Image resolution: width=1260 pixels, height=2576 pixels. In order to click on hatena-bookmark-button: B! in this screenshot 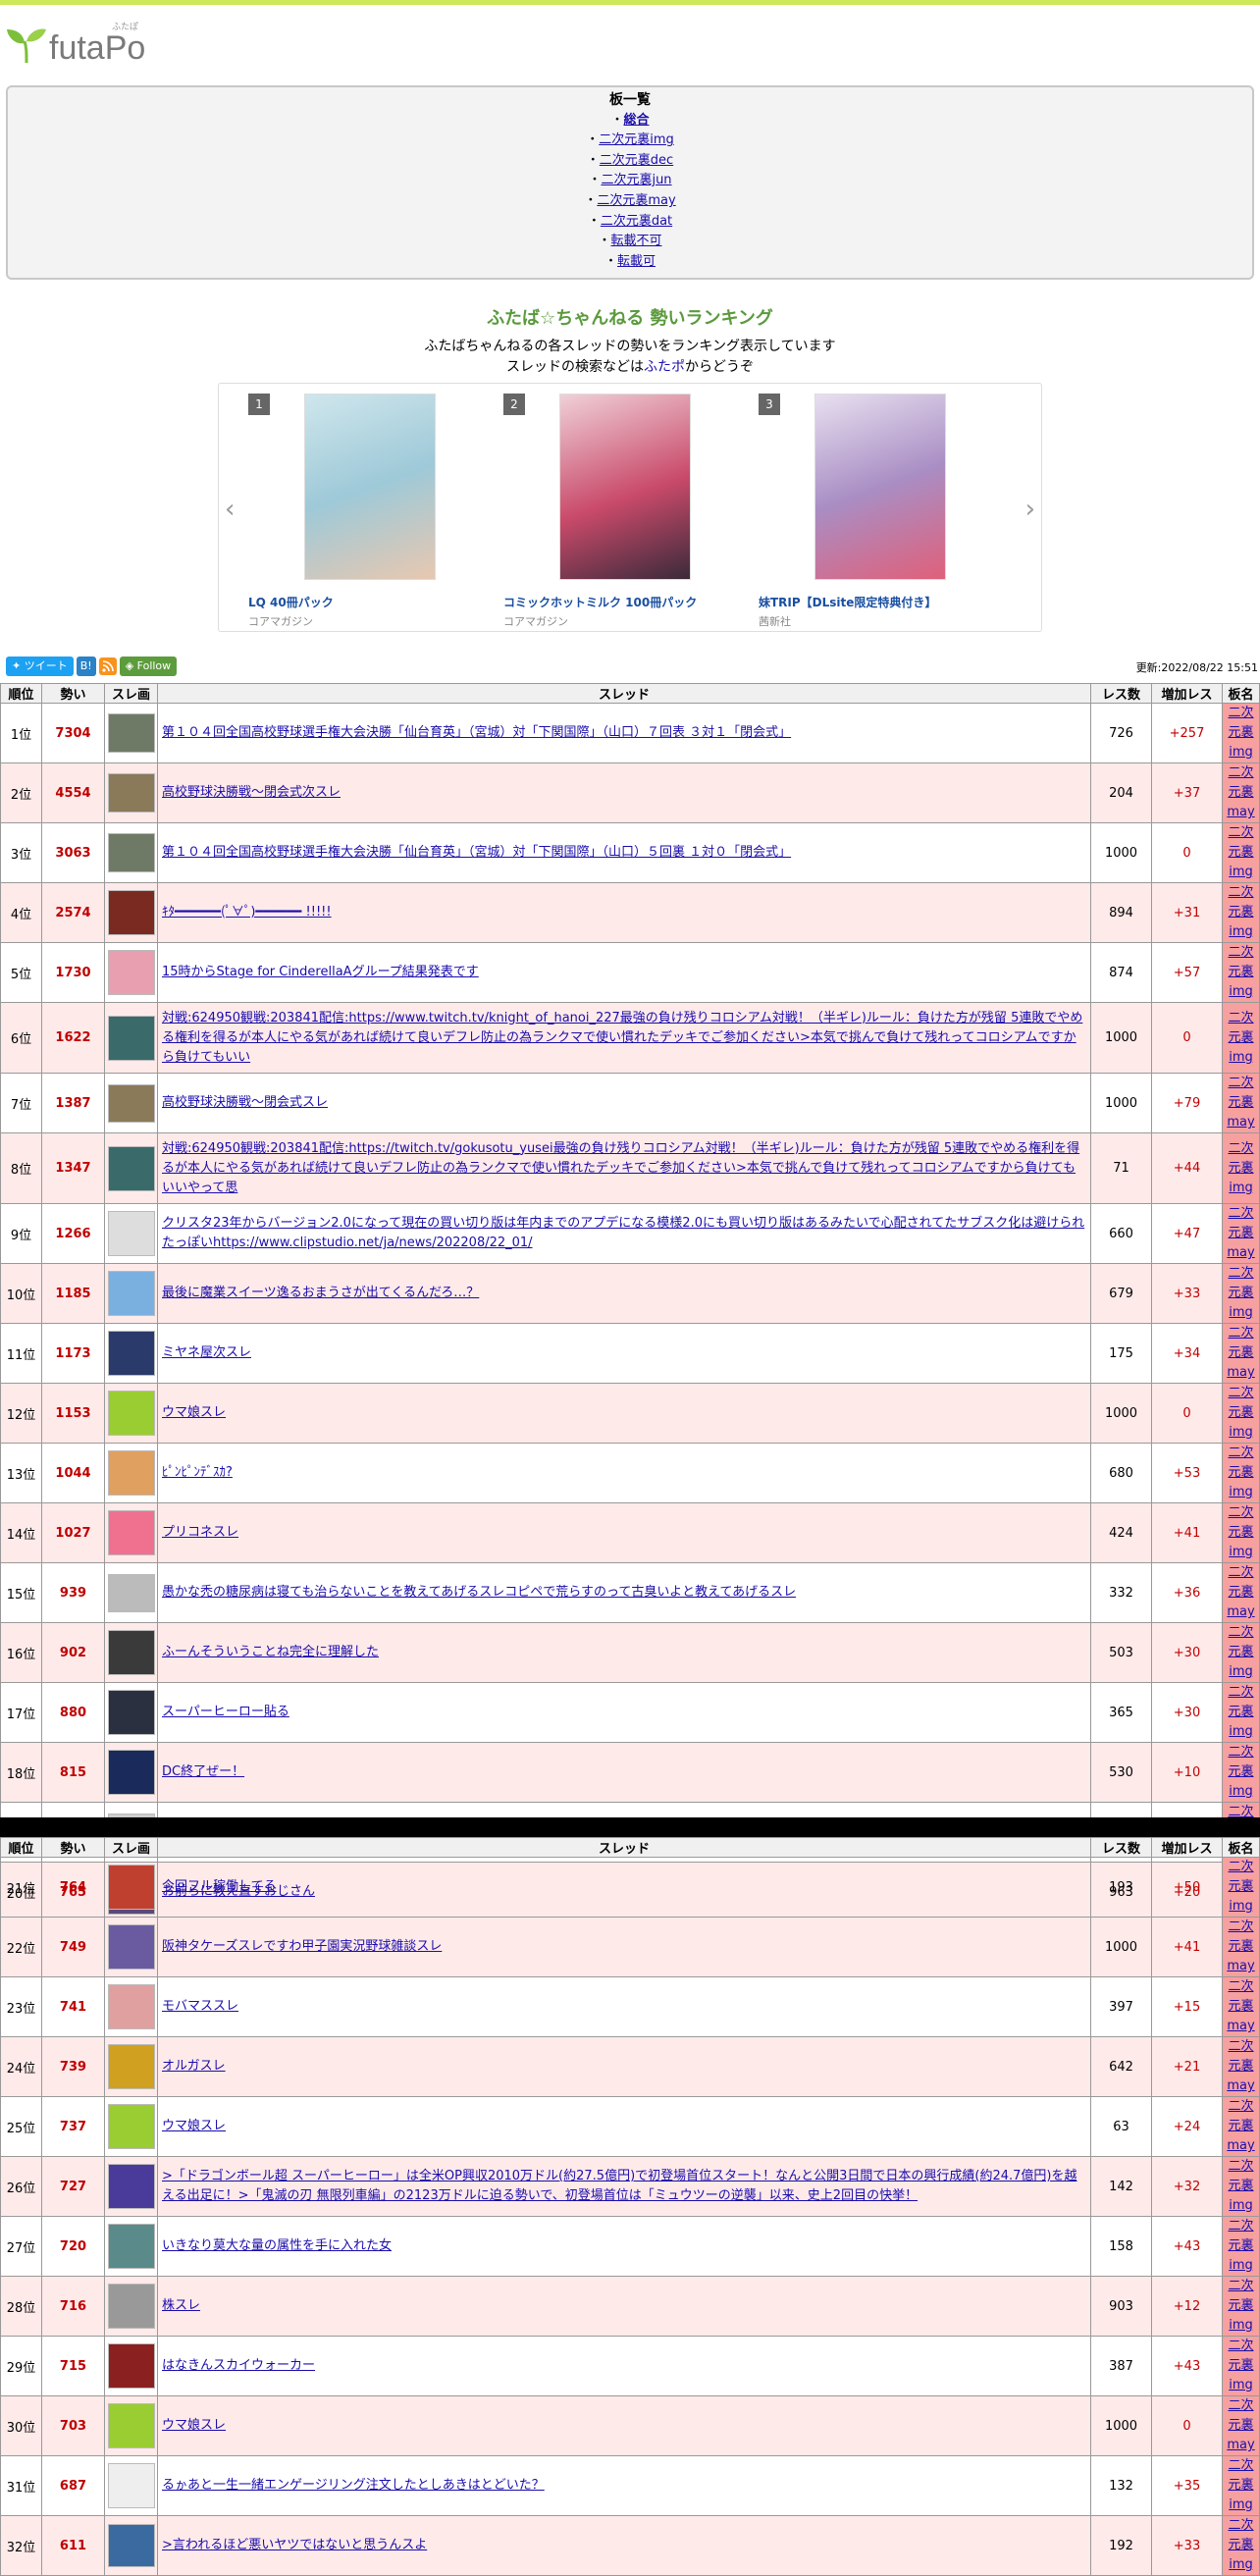, I will do `click(86, 666)`.